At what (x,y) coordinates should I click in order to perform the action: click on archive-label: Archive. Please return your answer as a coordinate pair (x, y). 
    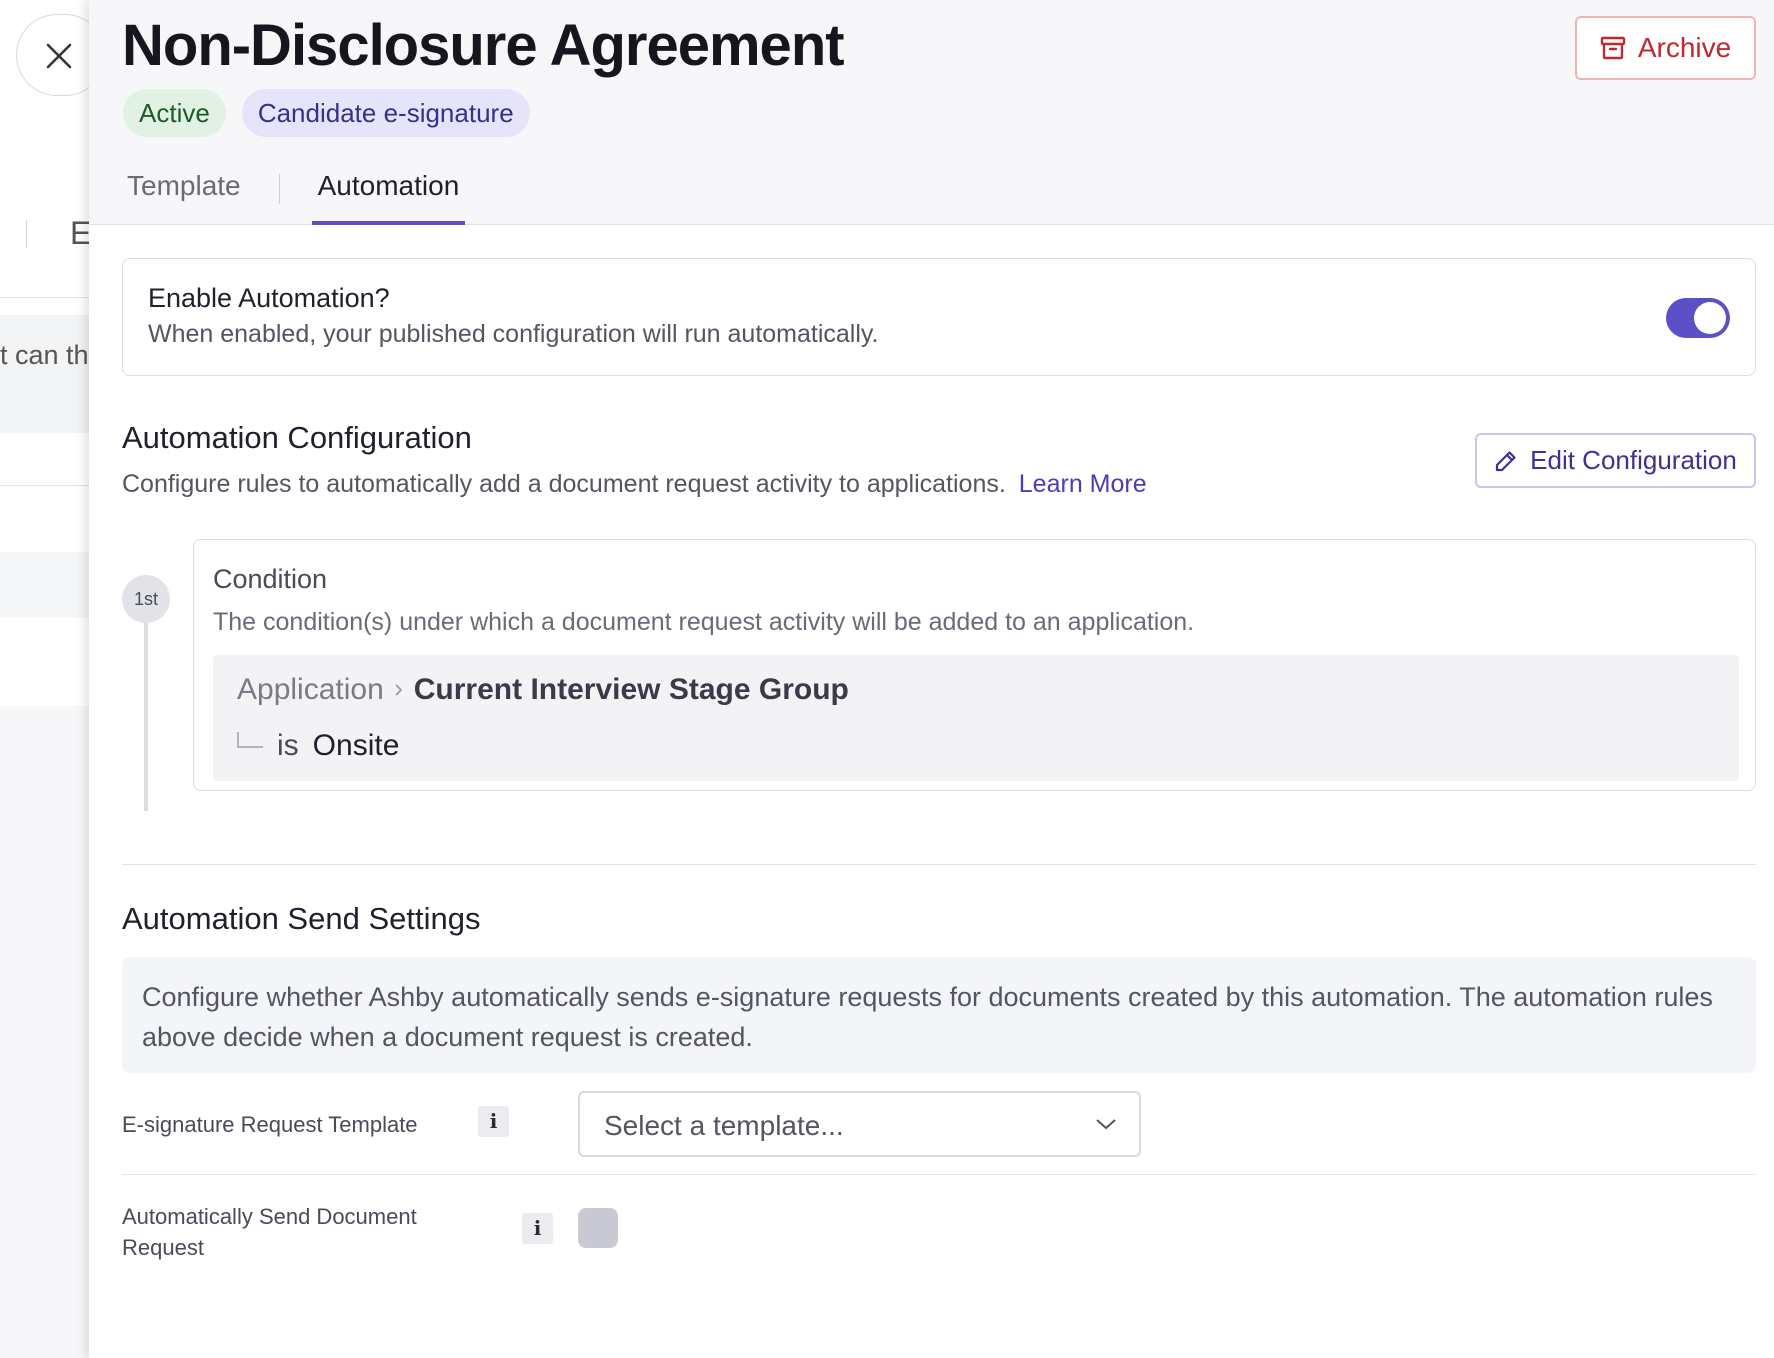
    Looking at the image, I should click on (1684, 47).